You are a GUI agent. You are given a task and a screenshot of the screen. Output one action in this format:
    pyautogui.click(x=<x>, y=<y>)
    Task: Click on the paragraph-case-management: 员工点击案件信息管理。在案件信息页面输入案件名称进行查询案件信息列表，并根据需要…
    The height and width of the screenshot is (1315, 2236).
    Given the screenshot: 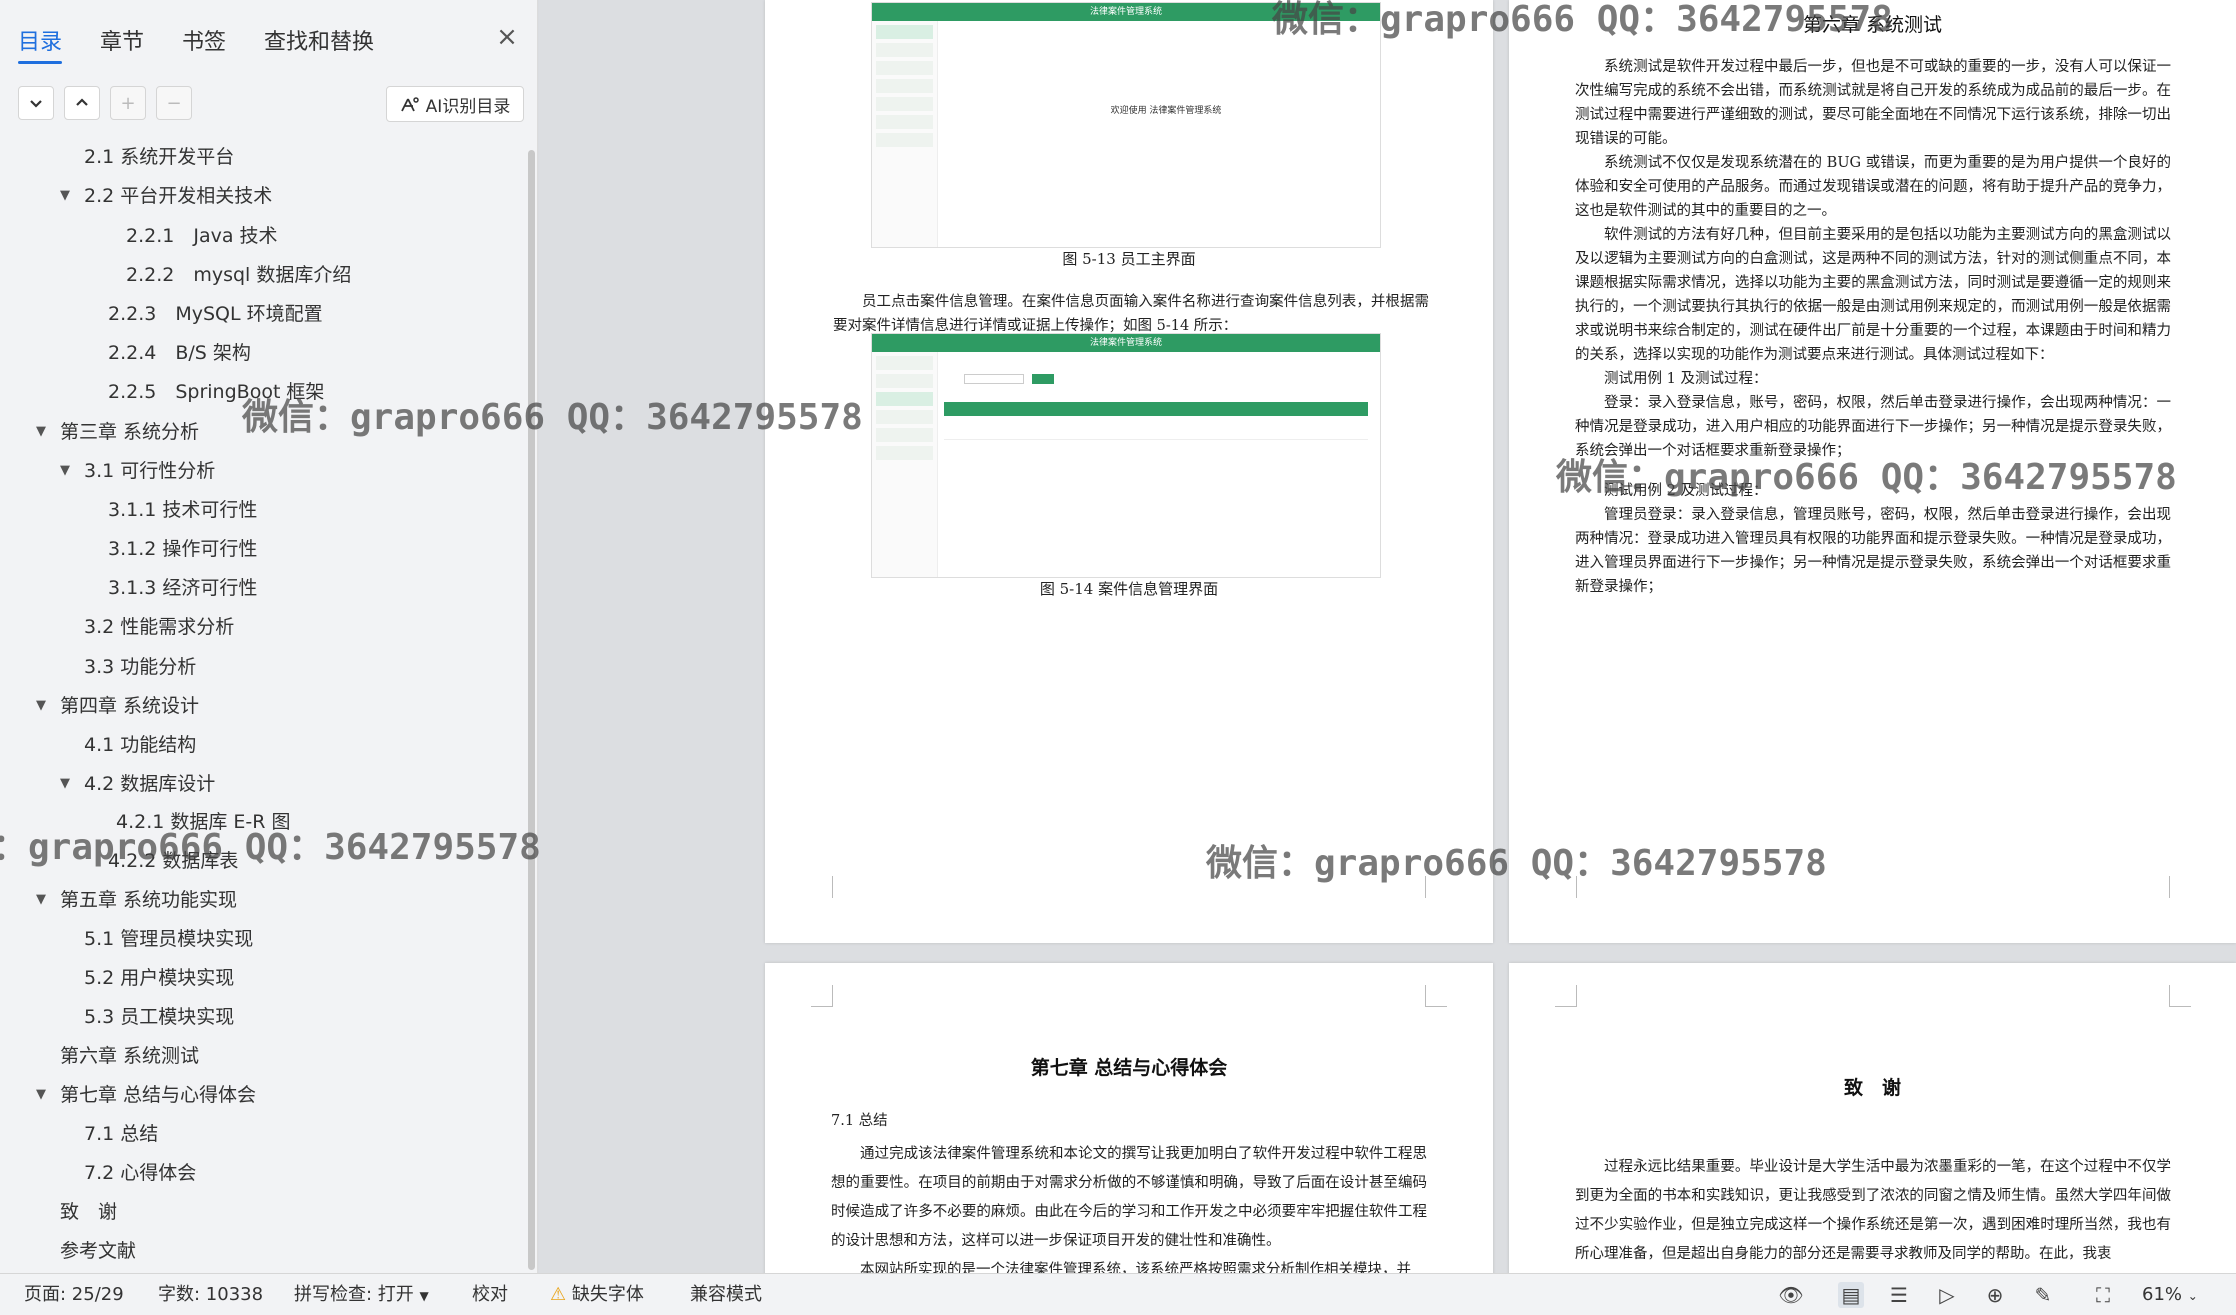 What is the action you would take?
    pyautogui.click(x=1131, y=314)
    